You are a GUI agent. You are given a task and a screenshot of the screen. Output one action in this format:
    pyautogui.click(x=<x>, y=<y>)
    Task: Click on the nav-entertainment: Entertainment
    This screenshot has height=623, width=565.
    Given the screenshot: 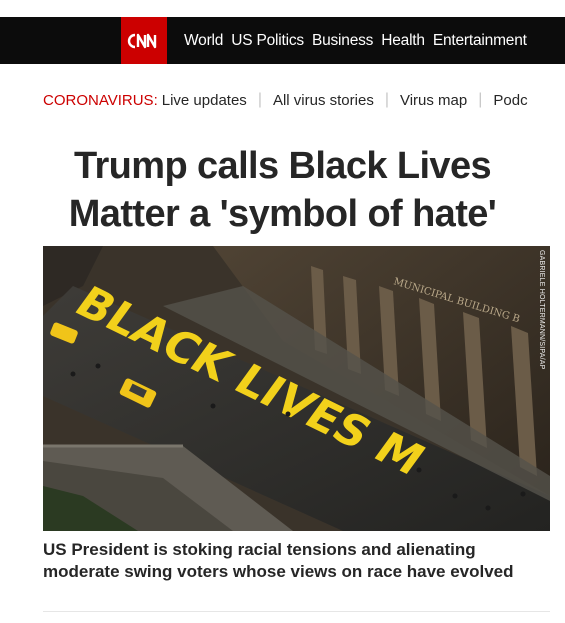 What is the action you would take?
    pyautogui.click(x=480, y=41)
    